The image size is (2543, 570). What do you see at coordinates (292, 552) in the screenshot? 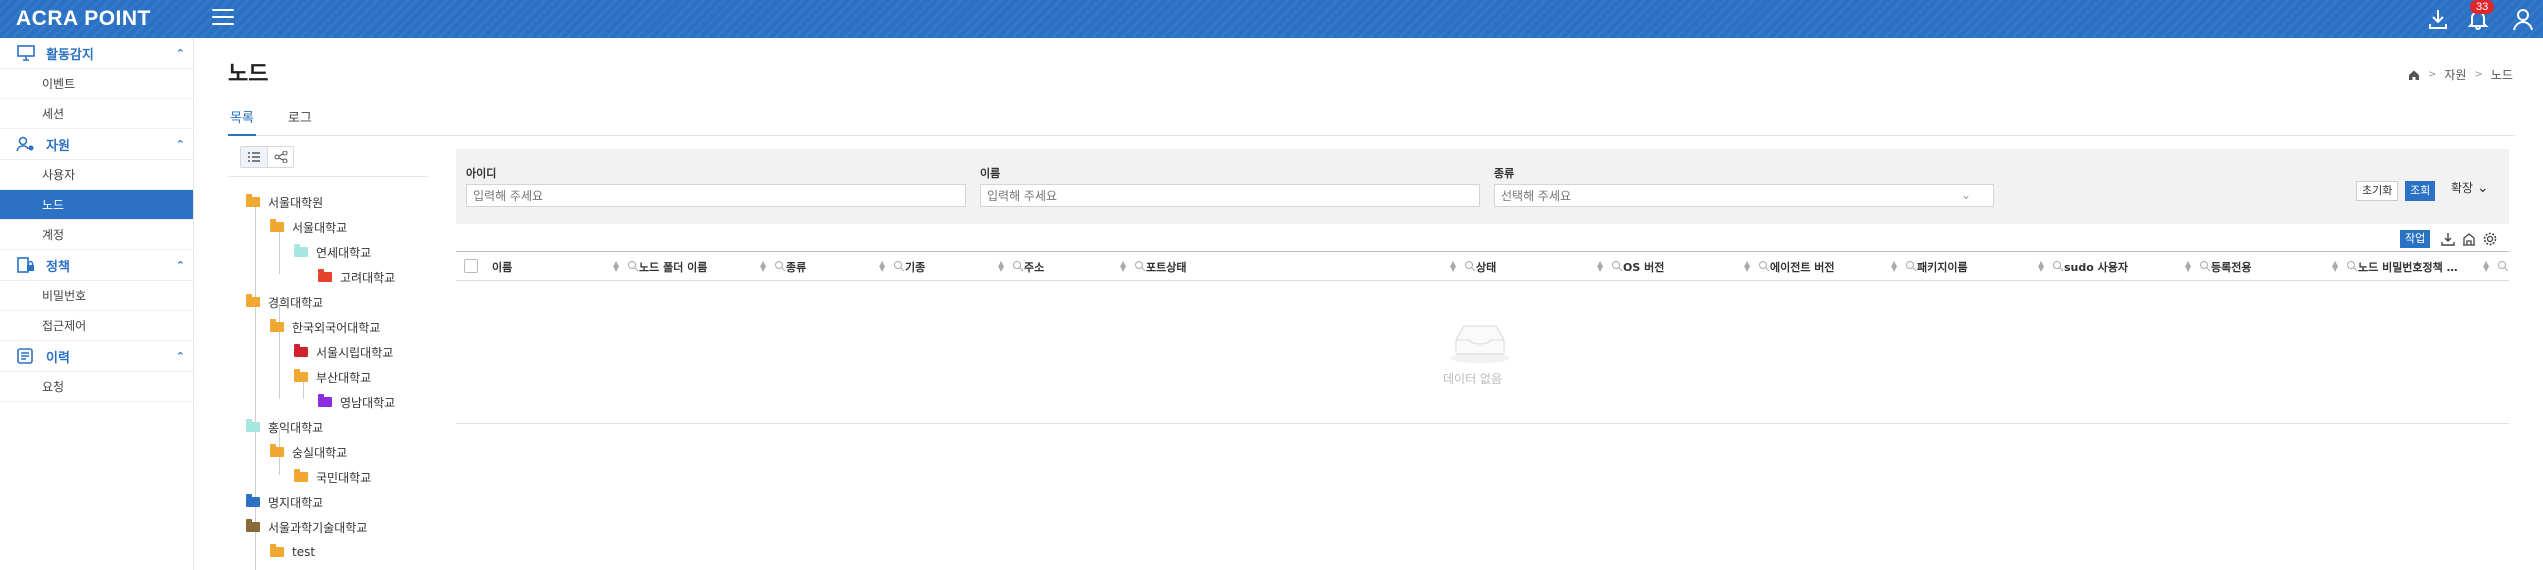
I see `tree-node: test` at bounding box center [292, 552].